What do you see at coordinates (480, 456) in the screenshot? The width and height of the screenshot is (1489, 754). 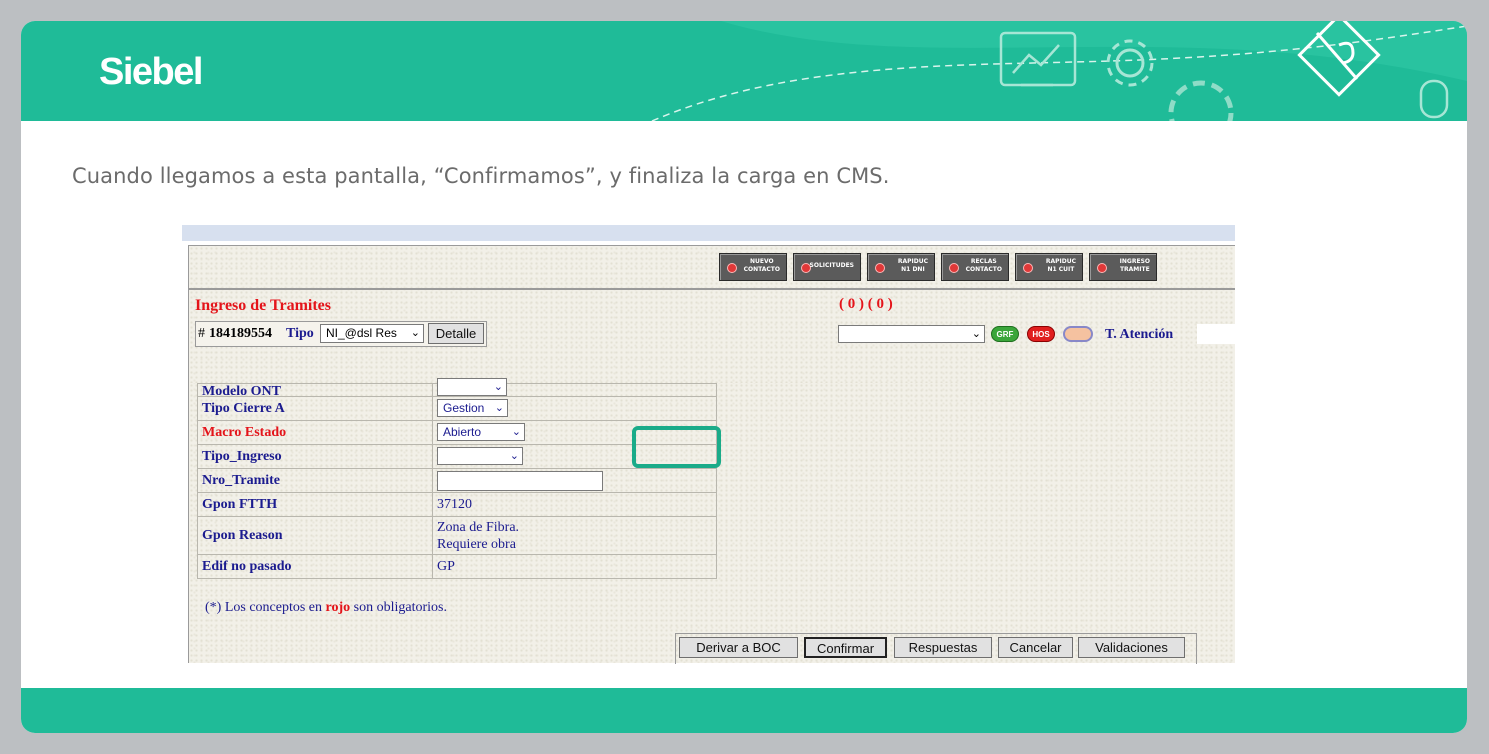 I see `tipo-ingreso-select: ⌄` at bounding box center [480, 456].